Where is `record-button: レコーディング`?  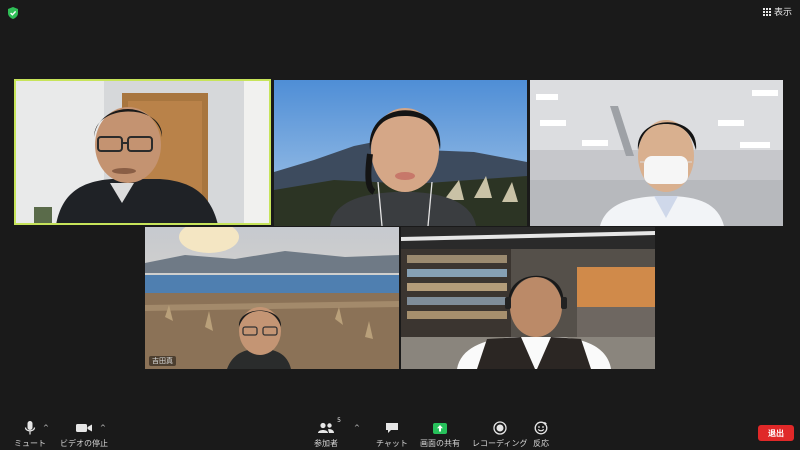
record-button: レコーディング is located at coordinates (499, 434).